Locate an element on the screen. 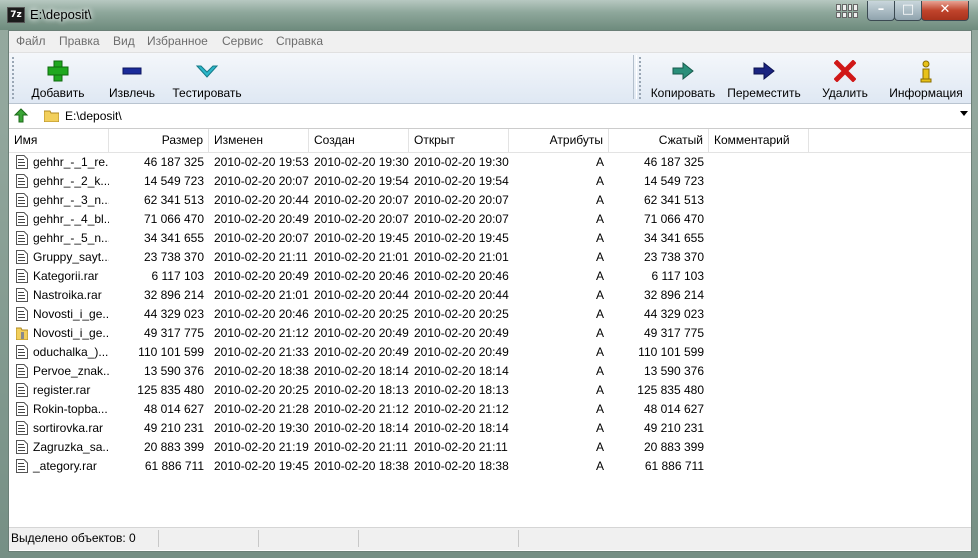  file-name: Nastroika.rar is located at coordinates (67, 295).